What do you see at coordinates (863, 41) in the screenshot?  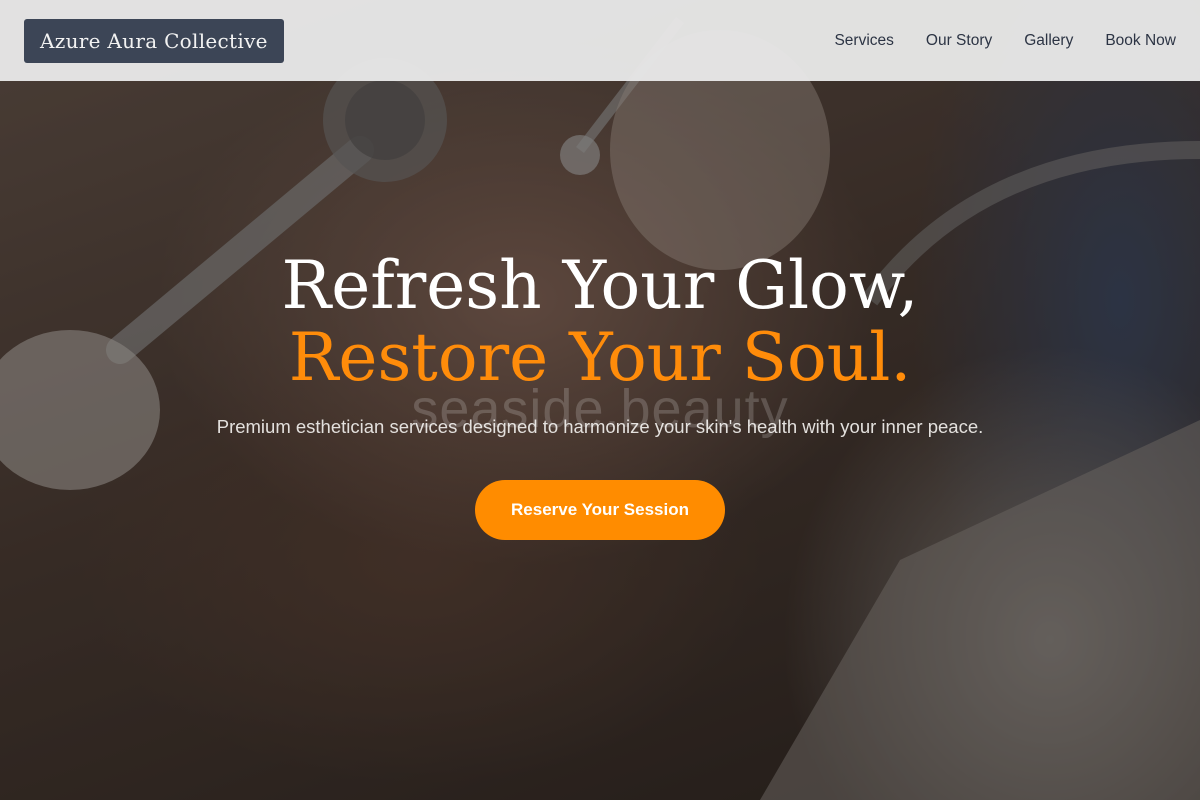 I see `nav-link-services: Services` at bounding box center [863, 41].